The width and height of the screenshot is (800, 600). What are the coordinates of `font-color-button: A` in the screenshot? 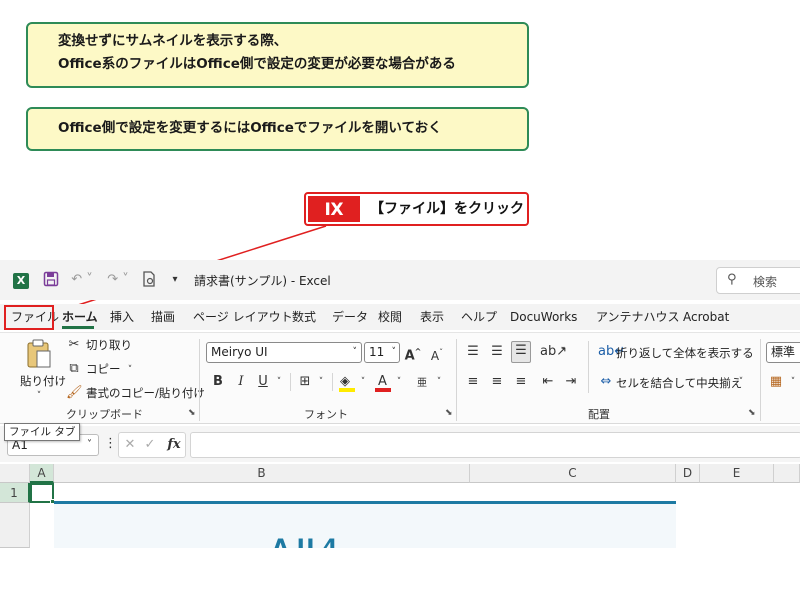 It's located at (383, 383).